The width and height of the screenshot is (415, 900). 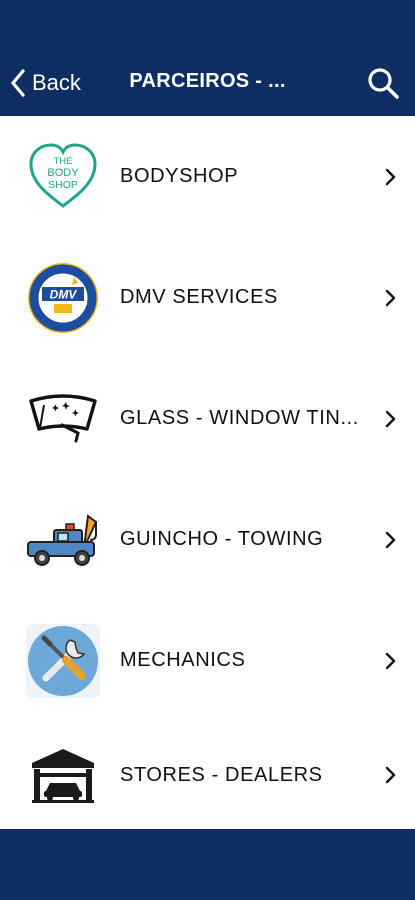 I want to click on item-label-towing: GUINCHO - TOWING, so click(x=222, y=539).